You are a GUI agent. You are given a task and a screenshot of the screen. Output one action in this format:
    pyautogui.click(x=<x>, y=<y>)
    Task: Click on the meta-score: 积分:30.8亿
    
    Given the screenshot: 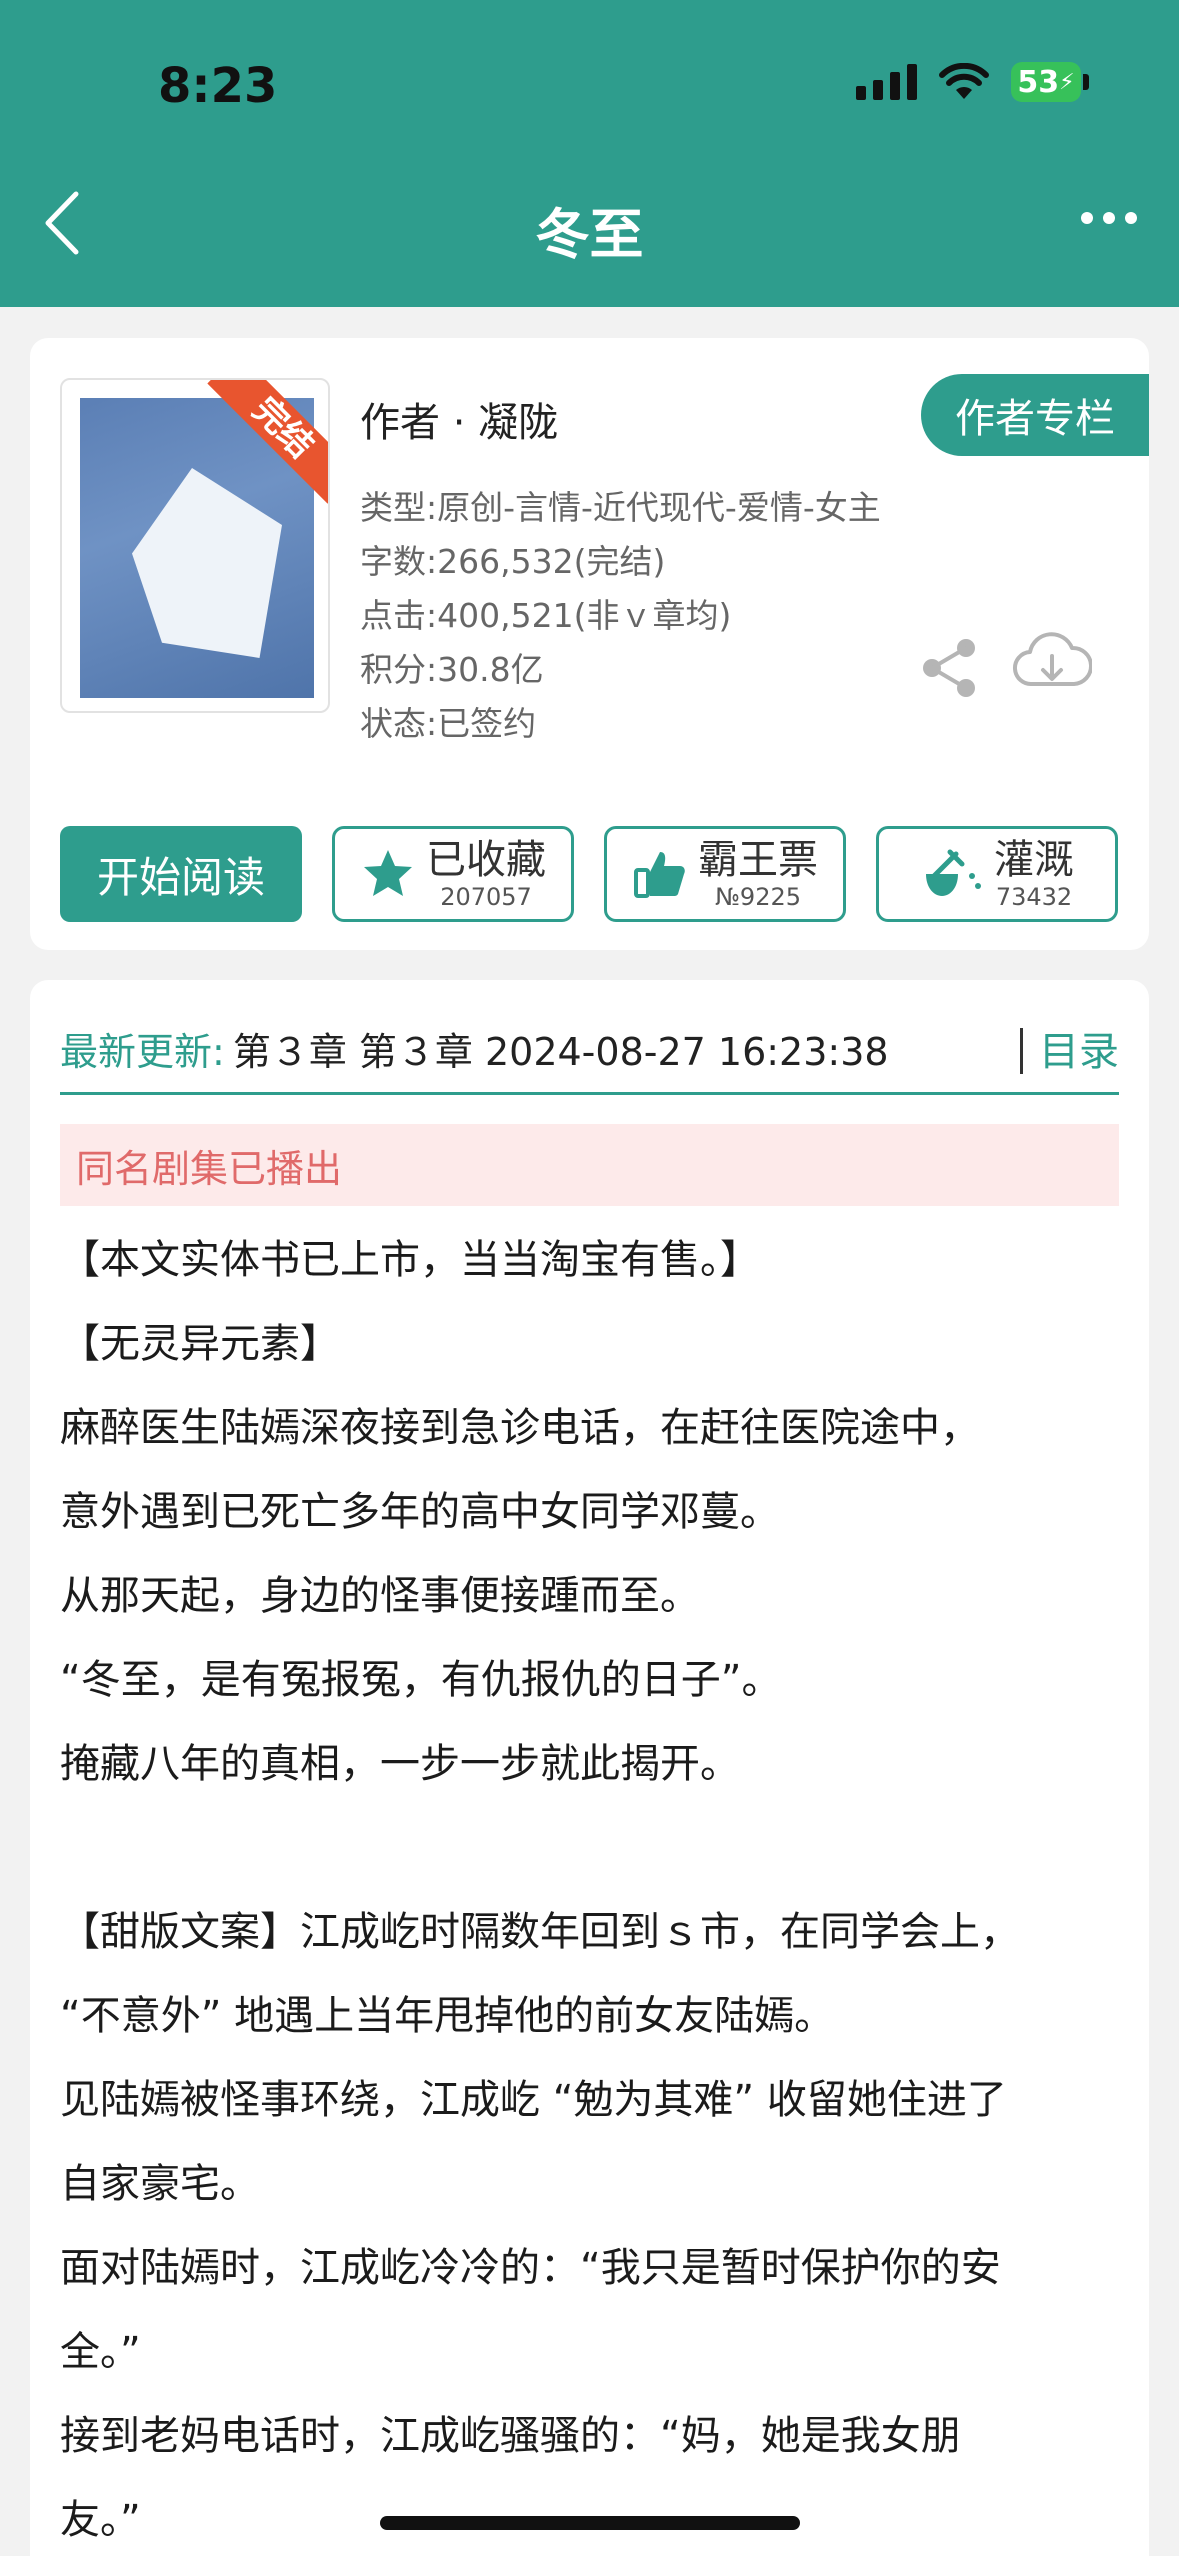 What is the action you would take?
    pyautogui.click(x=452, y=669)
    